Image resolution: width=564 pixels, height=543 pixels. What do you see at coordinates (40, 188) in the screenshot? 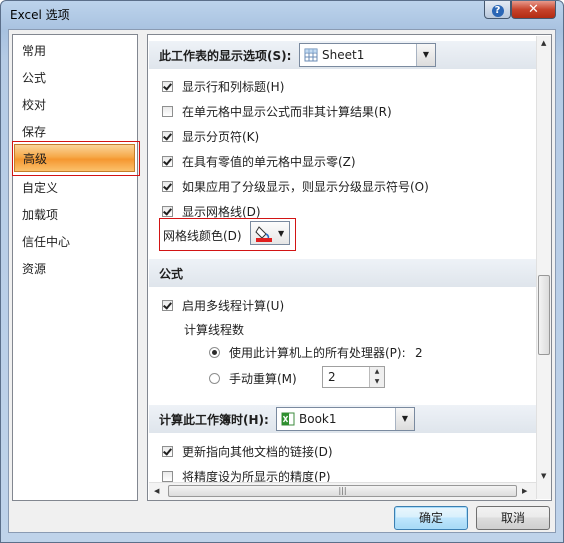
I see `nav-item-customize: 自定义` at bounding box center [40, 188].